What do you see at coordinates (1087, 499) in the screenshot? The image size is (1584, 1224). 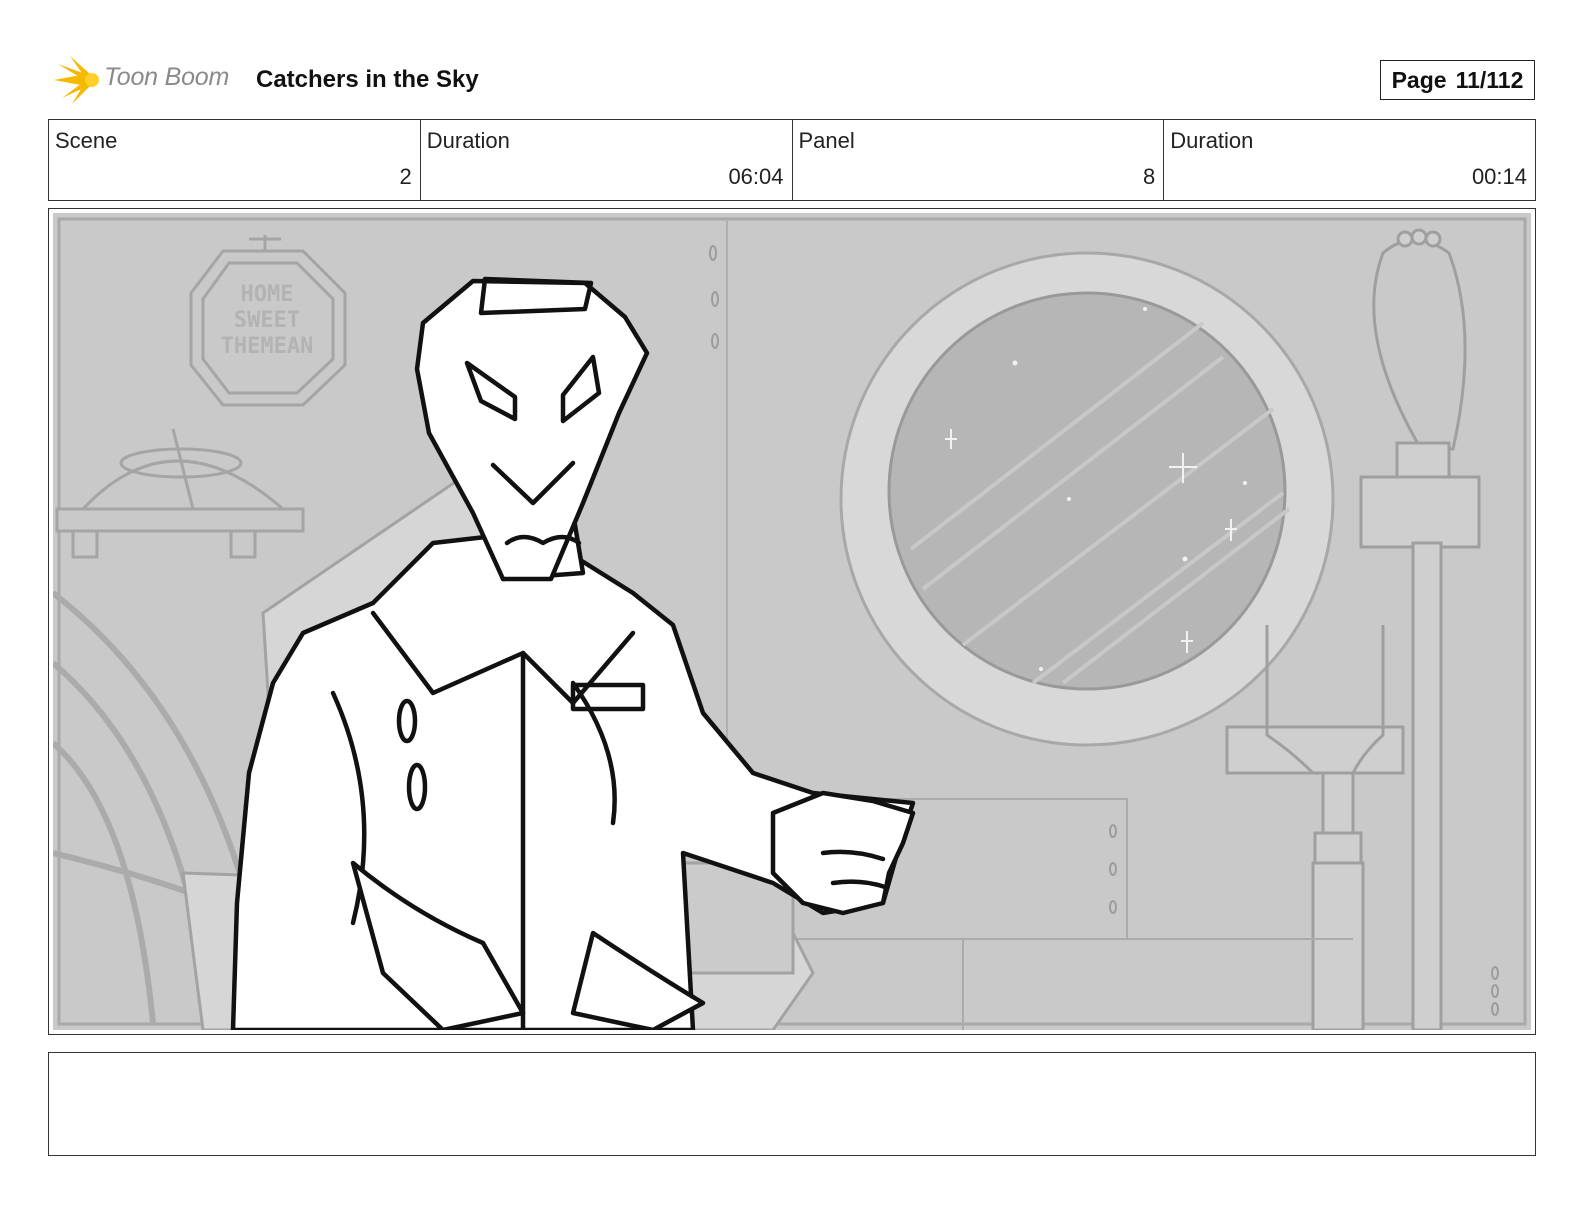 I see `porthole` at bounding box center [1087, 499].